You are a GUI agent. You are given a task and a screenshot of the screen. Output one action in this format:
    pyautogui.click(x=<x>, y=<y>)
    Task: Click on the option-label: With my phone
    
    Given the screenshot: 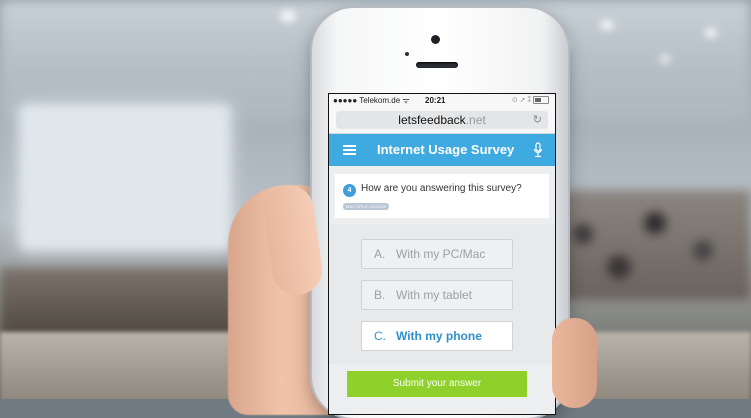 What is the action you would take?
    pyautogui.click(x=439, y=336)
    